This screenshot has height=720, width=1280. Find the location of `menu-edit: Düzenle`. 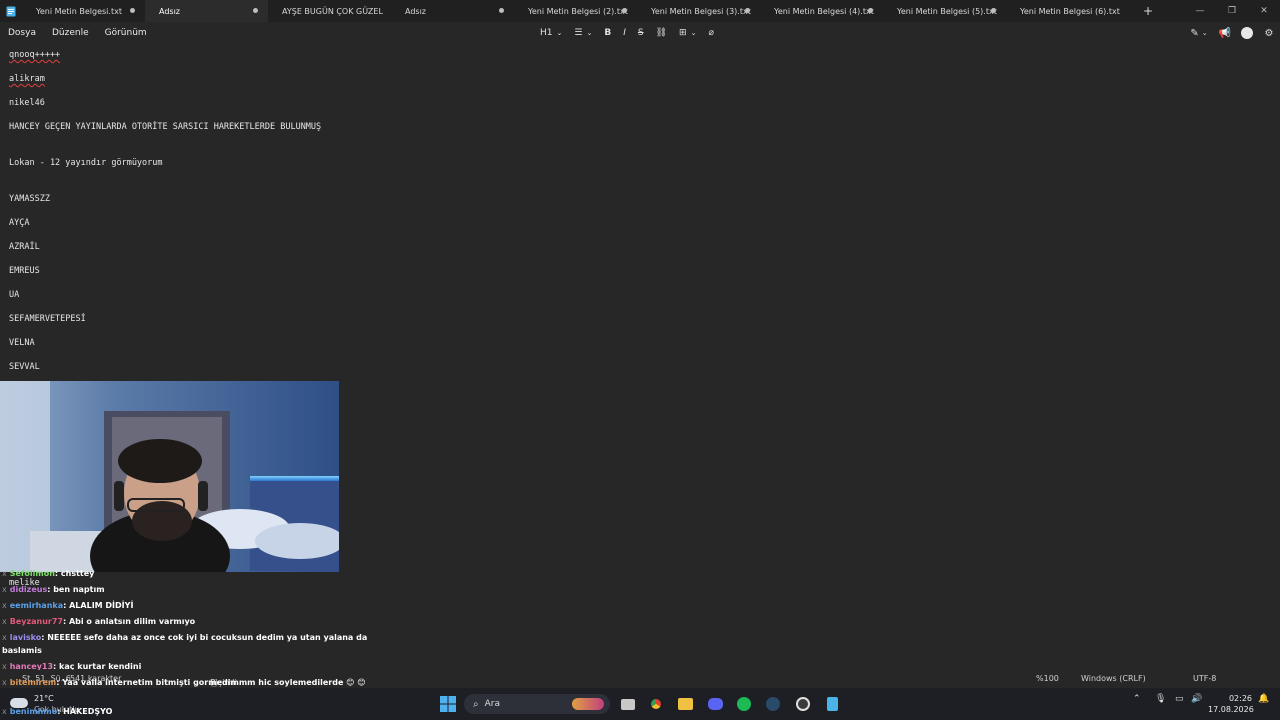

menu-edit: Düzenle is located at coordinates (70, 33).